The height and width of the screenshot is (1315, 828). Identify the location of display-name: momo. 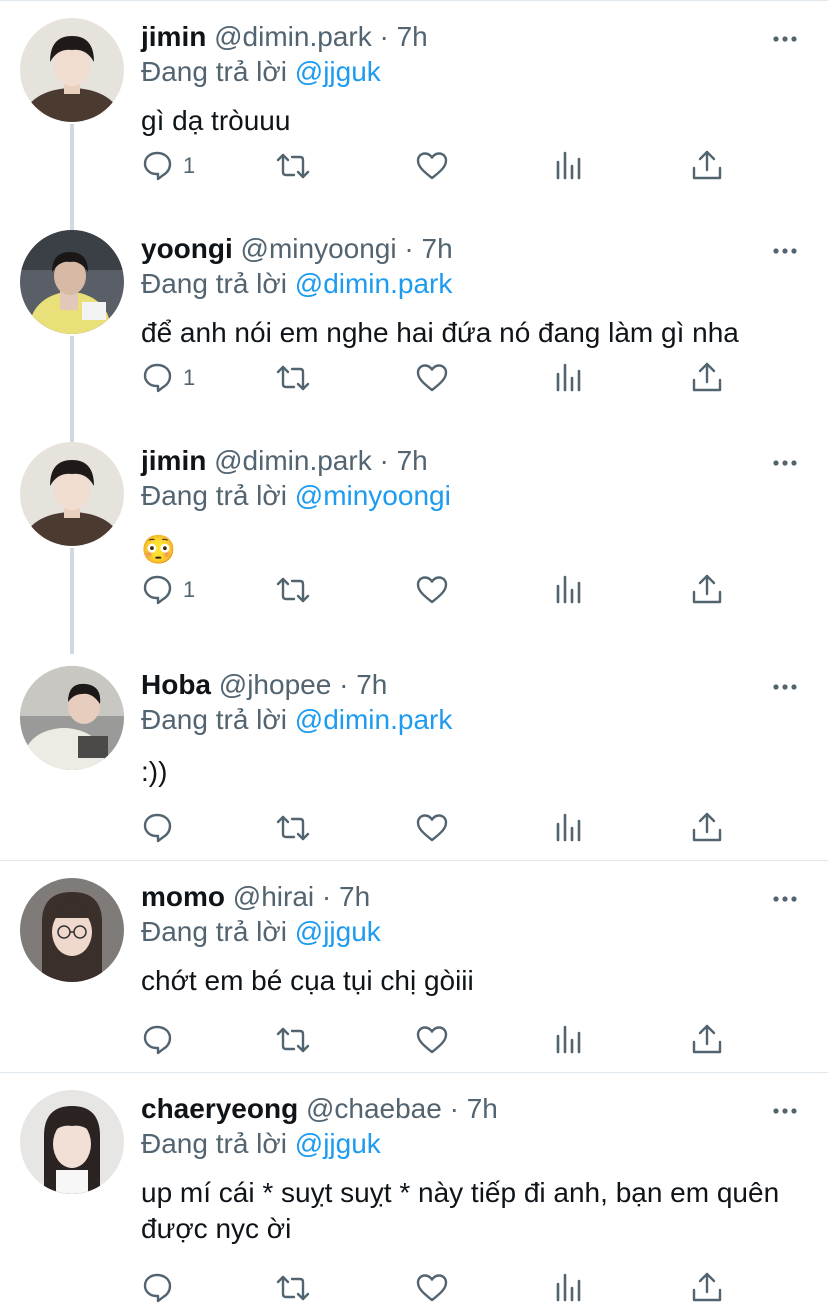
(183, 896).